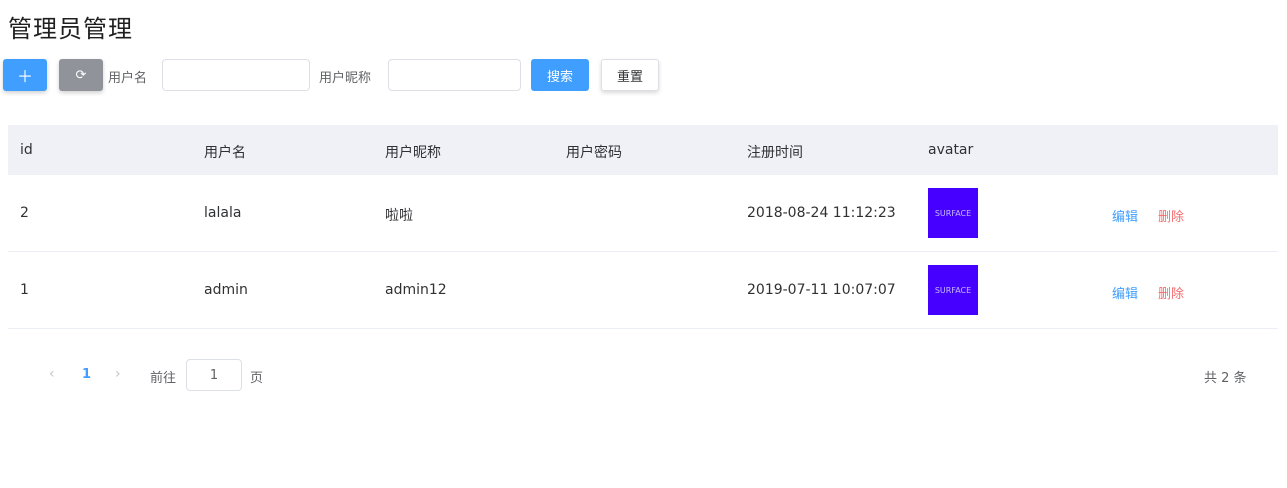 This screenshot has width=1287, height=488. What do you see at coordinates (821, 290) in the screenshot?
I see `cell-register-time: 2019-07-11 10:07:07` at bounding box center [821, 290].